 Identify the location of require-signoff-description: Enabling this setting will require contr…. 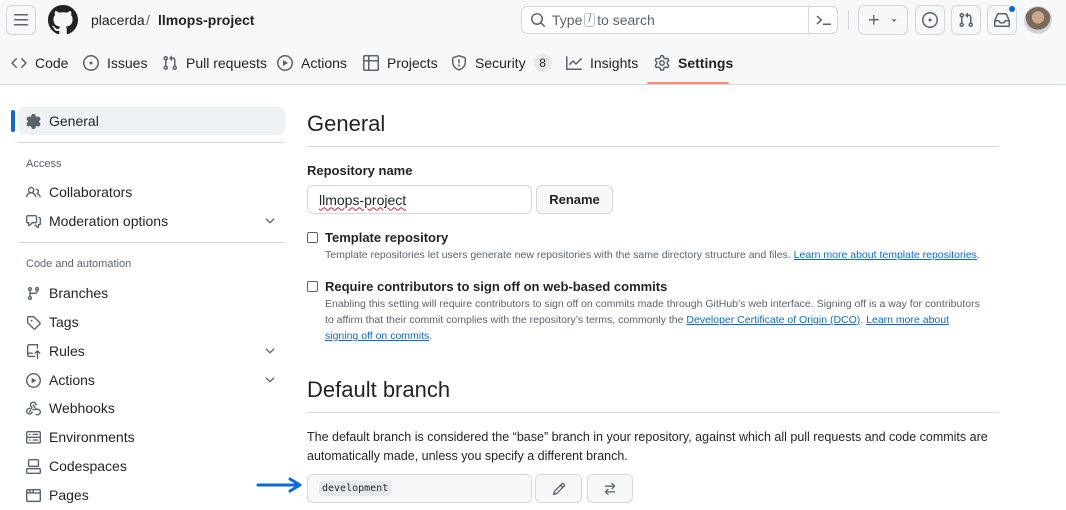
(655, 320).